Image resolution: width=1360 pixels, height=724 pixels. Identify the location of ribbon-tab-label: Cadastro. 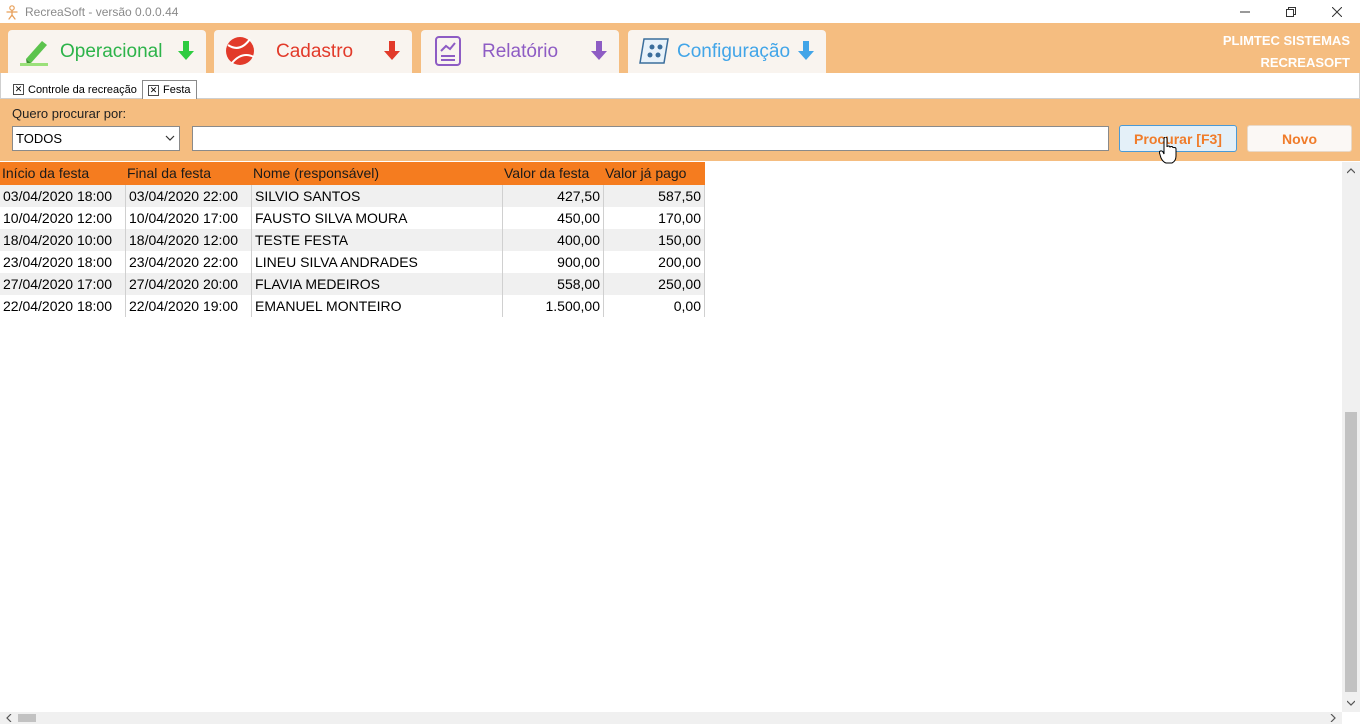
(315, 51).